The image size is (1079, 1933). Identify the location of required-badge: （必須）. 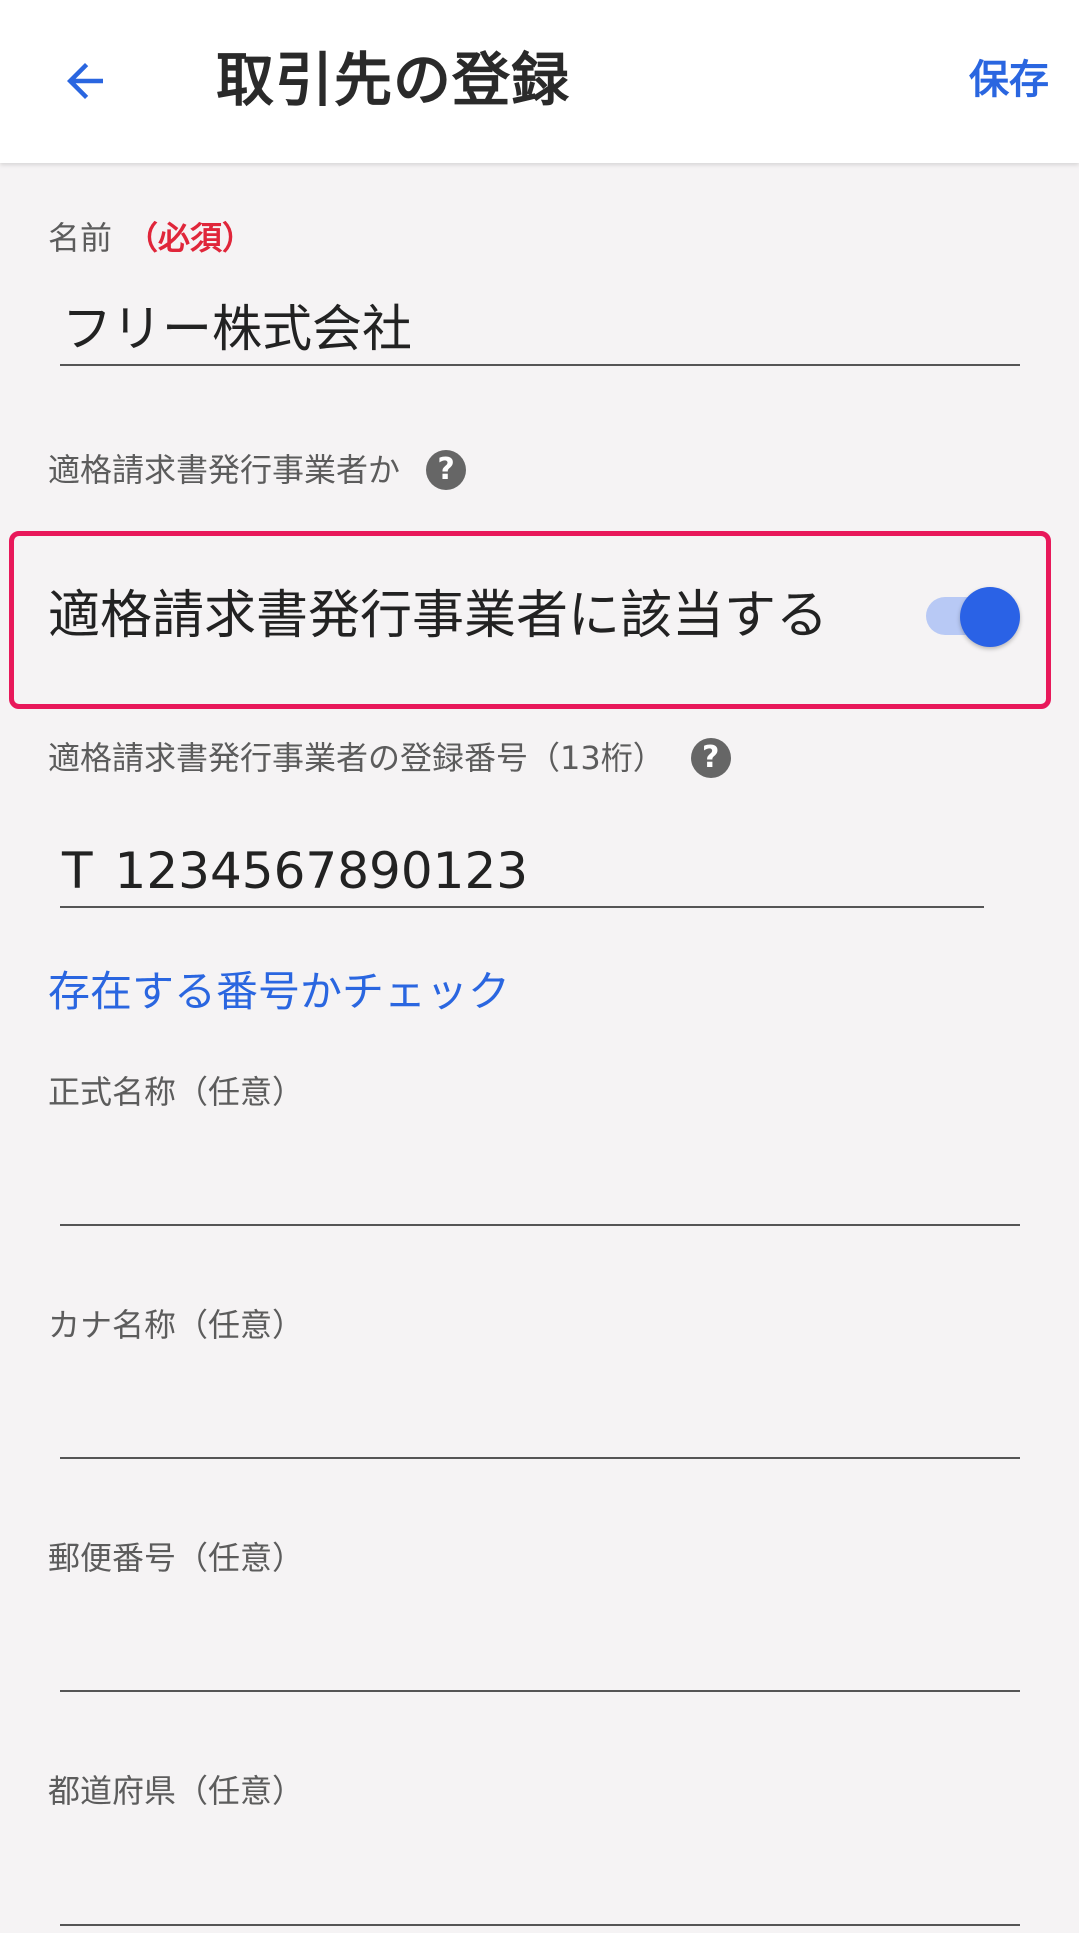
(190, 238).